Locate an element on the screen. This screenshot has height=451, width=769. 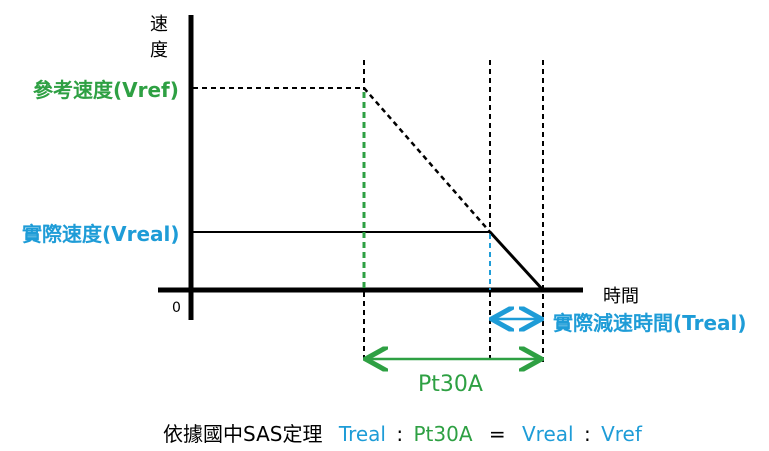
real-decel-line is located at coordinates (516, 261).